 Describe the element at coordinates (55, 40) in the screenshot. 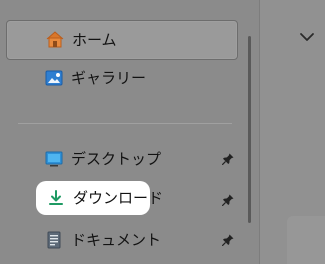

I see `home-icon` at that location.